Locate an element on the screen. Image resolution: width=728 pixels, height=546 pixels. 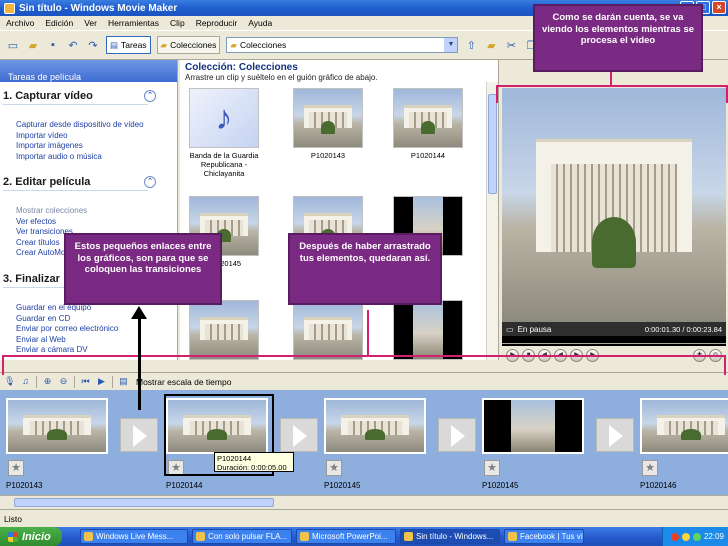
timeline-icon: ▤ is located at coordinates (123, 381).